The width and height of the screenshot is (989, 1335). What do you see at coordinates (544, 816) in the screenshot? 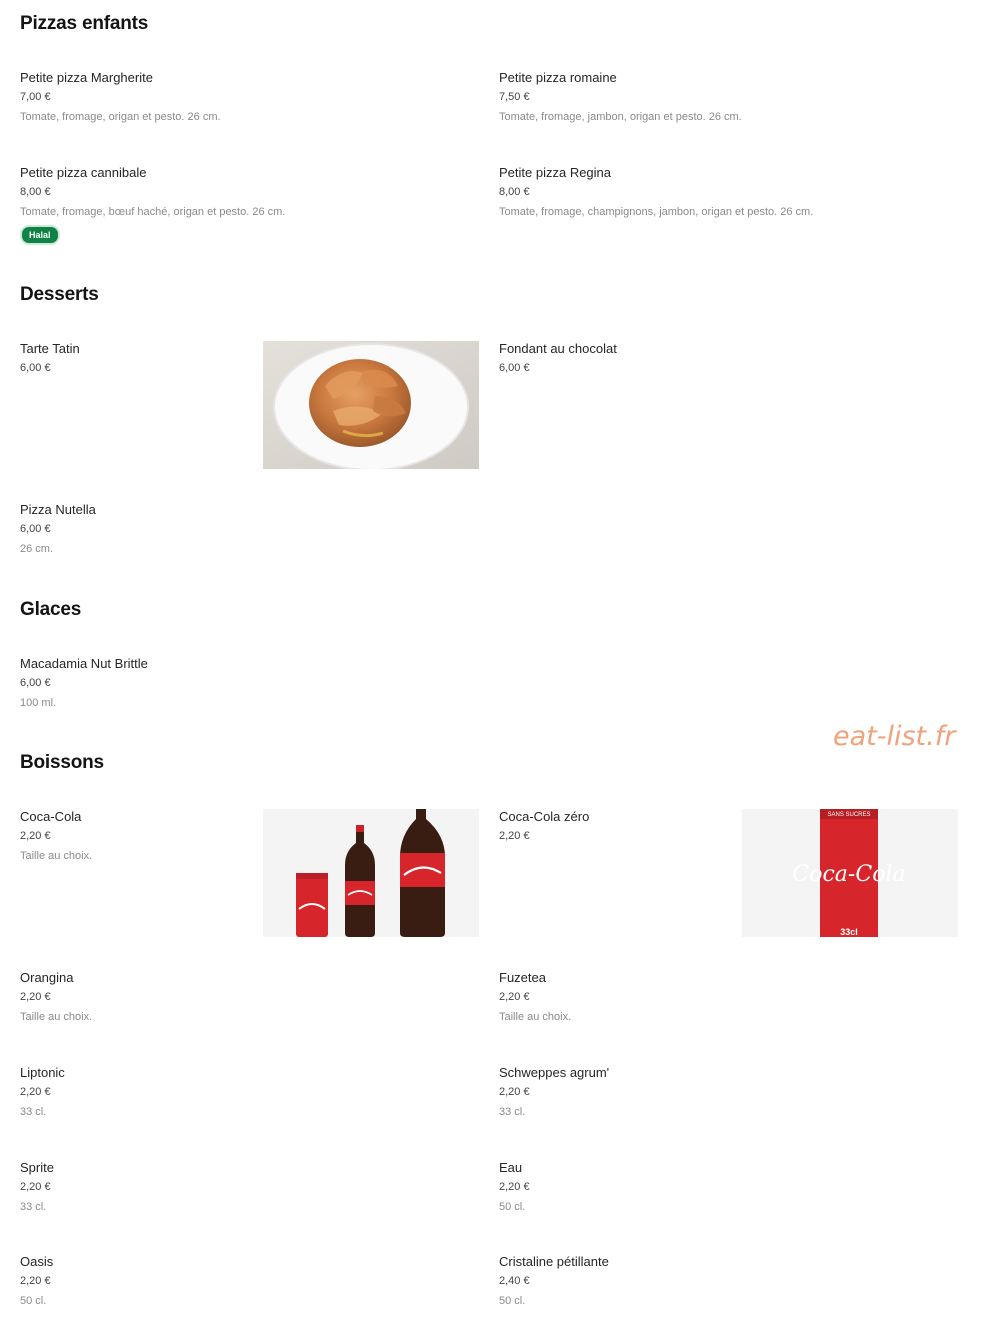
I see `item-name: Coca-Cola zéro` at bounding box center [544, 816].